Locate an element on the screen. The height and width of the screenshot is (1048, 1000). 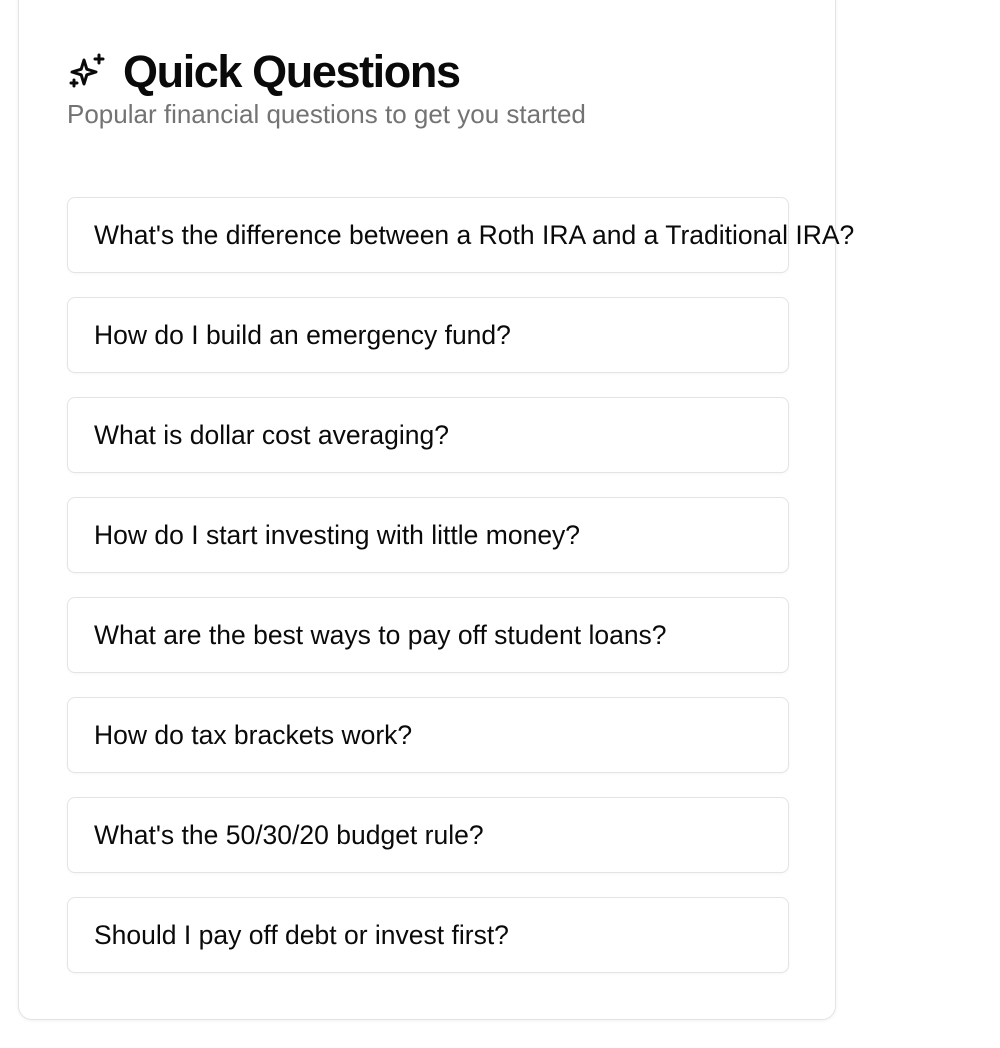
question-label: Should I pay off debt or invest first? is located at coordinates (301, 934).